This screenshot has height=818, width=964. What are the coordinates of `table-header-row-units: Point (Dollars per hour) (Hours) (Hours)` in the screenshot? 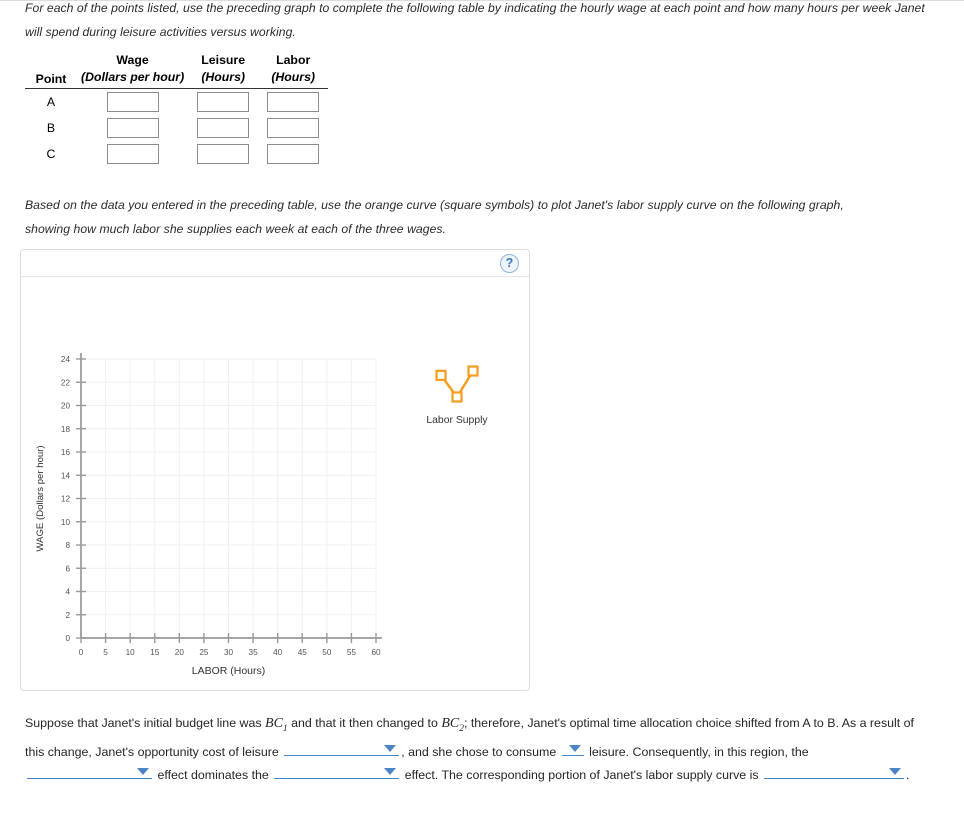 It's located at (177, 79).